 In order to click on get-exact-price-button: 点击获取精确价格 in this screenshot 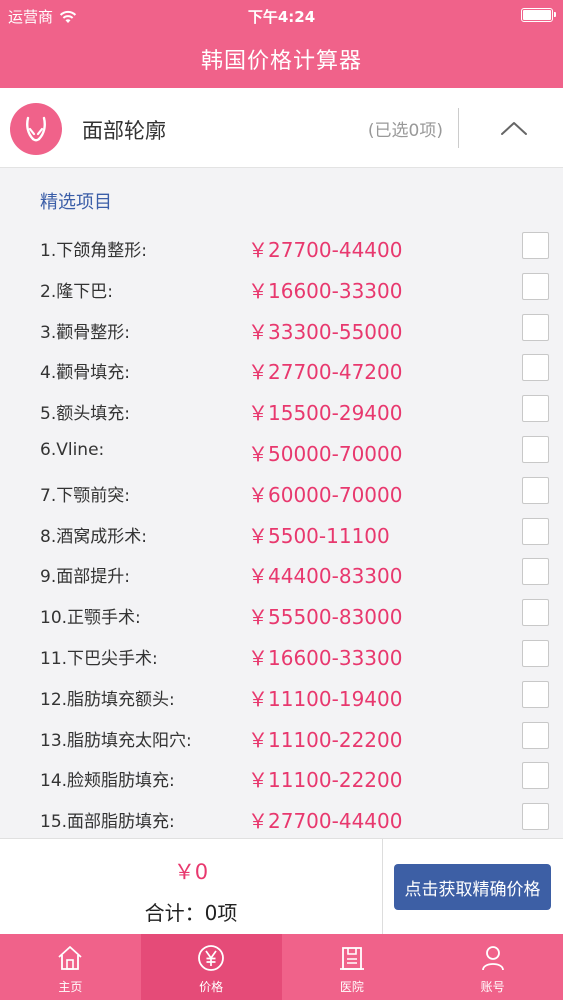, I will do `click(472, 887)`.